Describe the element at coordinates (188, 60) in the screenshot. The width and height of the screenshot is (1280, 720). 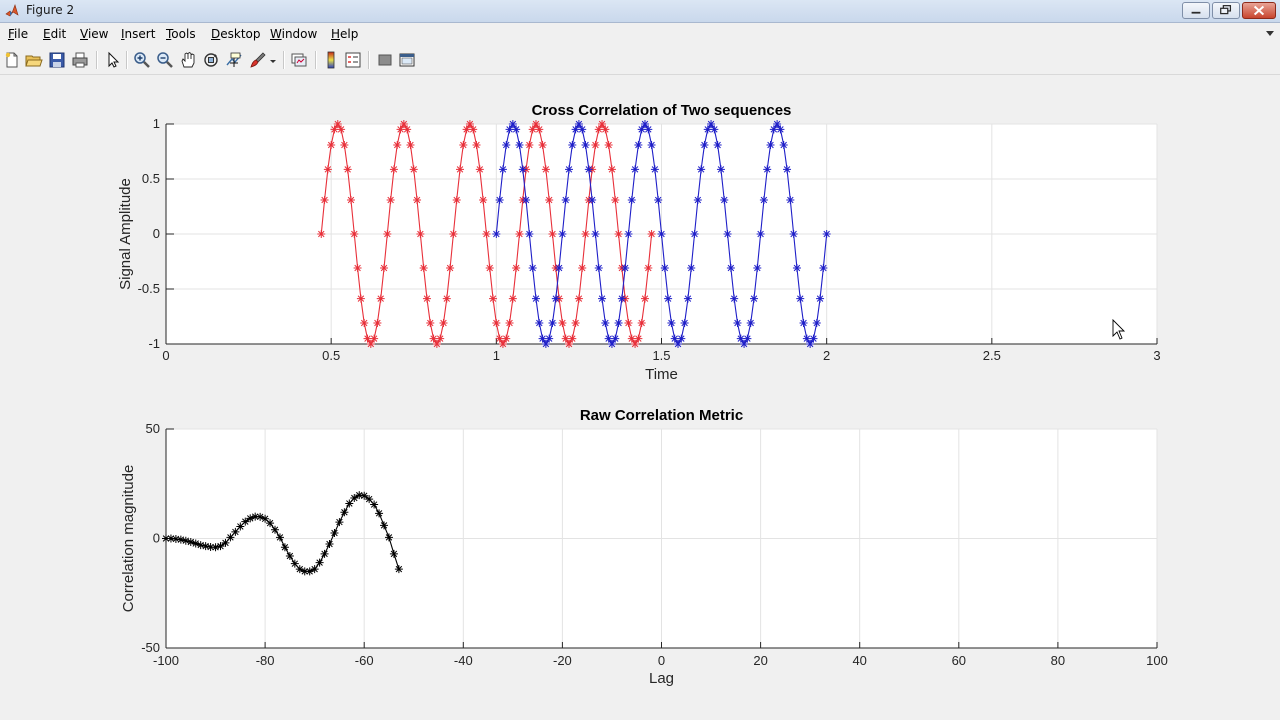
I see `pan-button` at that location.